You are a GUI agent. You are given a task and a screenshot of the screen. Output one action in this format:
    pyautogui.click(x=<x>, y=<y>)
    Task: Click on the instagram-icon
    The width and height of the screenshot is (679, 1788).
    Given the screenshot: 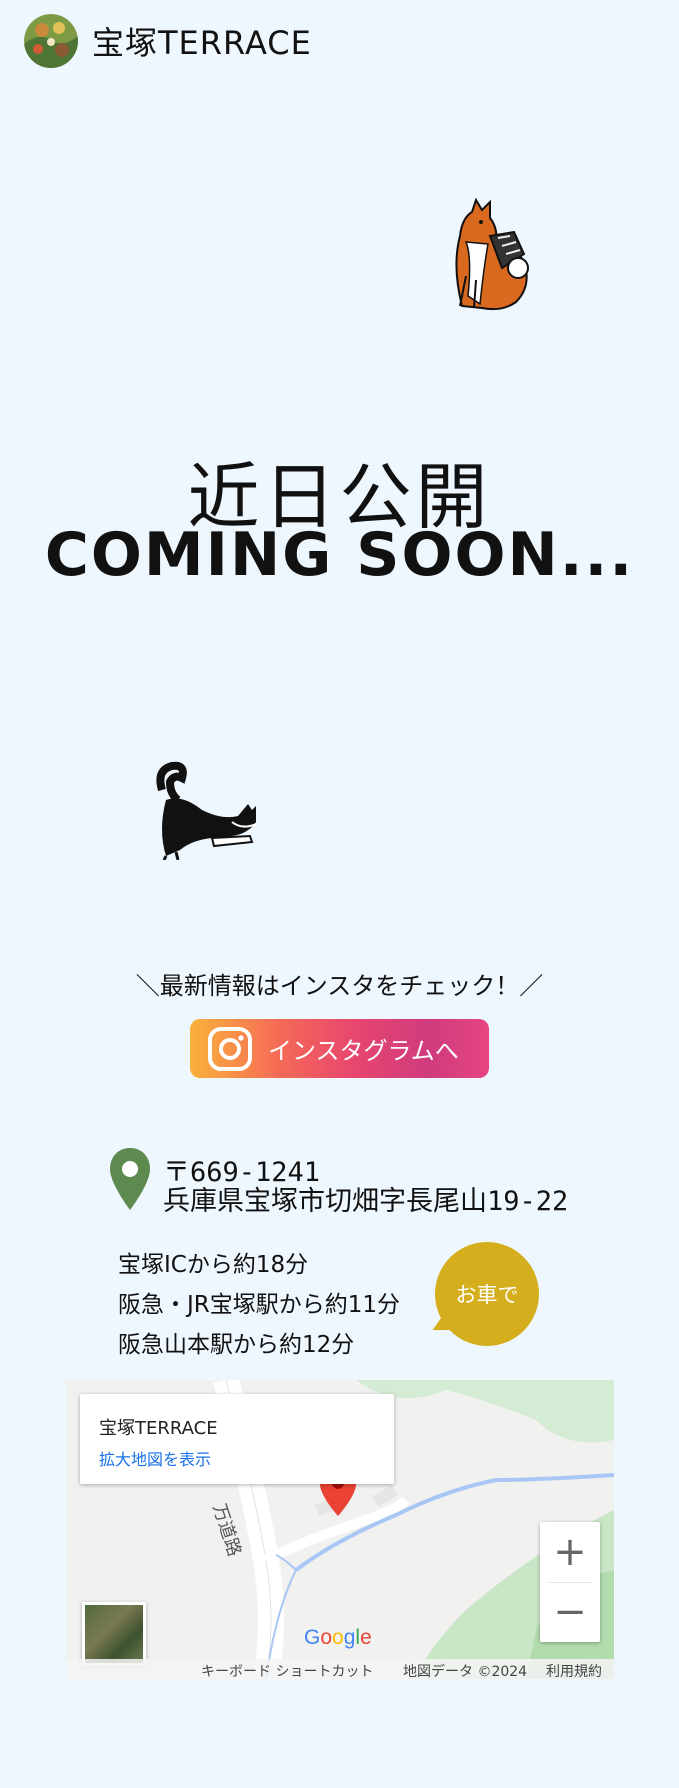 What is the action you would take?
    pyautogui.click(x=230, y=1048)
    